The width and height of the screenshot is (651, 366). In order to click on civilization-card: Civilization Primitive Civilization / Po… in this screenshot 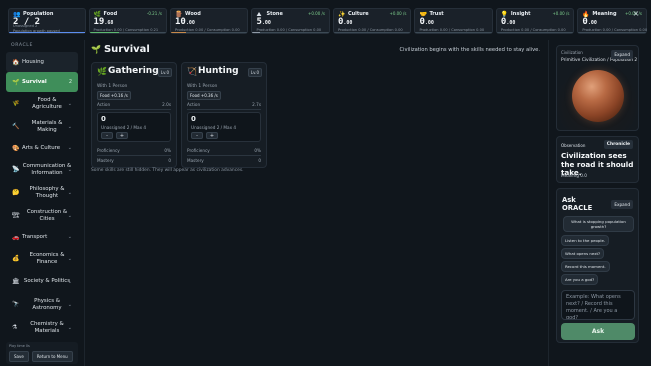, I will do `click(597, 88)`.